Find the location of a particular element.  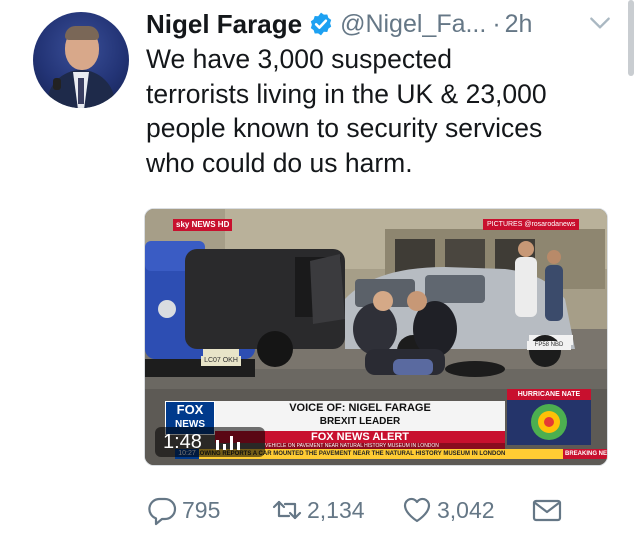

heart-icon is located at coordinates (417, 510).